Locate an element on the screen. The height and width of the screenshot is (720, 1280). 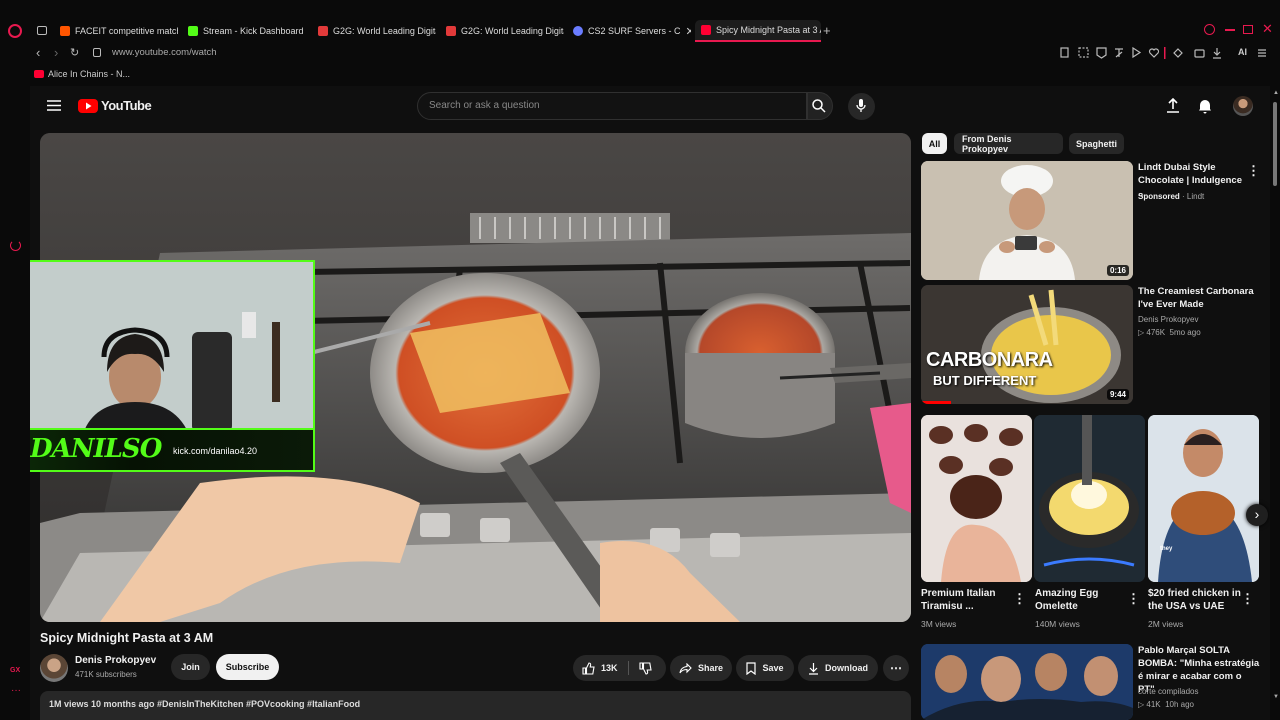
opera-sidebar: GX ··· is located at coordinates (15, 381).